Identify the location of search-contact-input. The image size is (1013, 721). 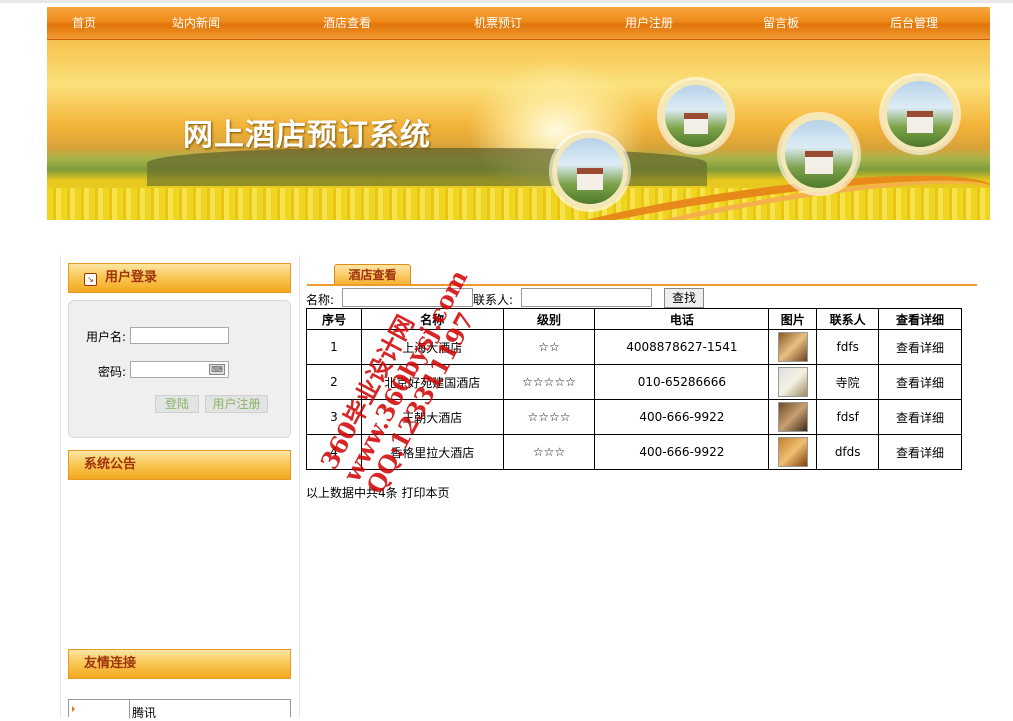
(586, 297).